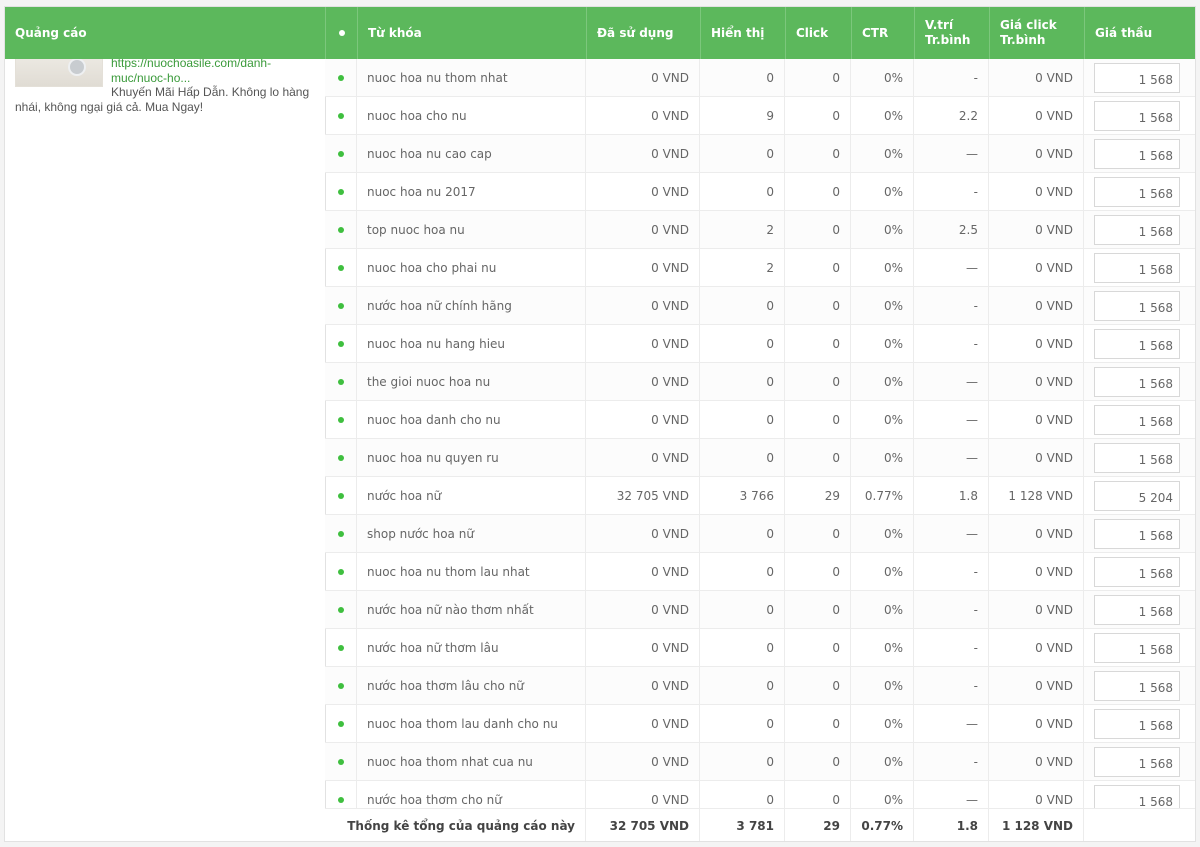 This screenshot has width=1200, height=847. I want to click on status-dot-icon, so click(341, 33).